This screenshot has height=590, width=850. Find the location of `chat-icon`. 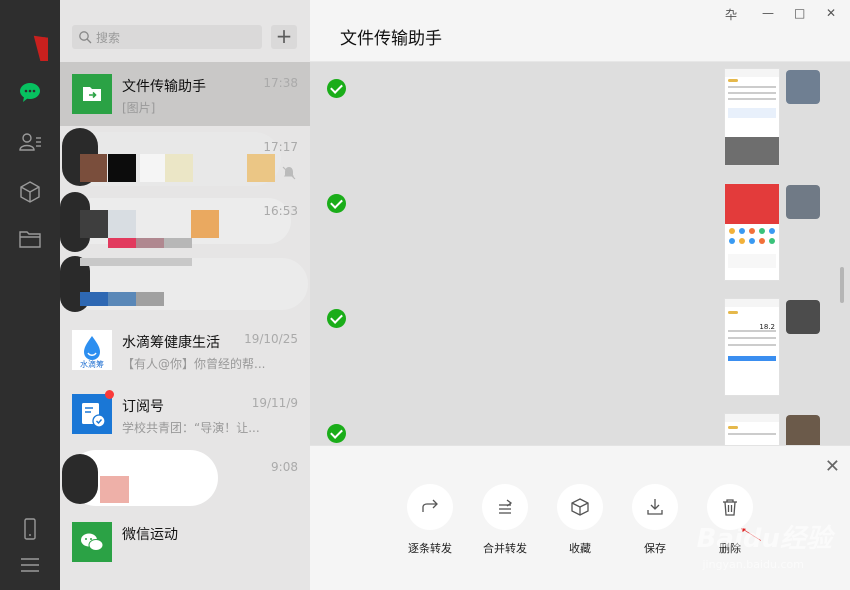

chat-icon is located at coordinates (30, 92).